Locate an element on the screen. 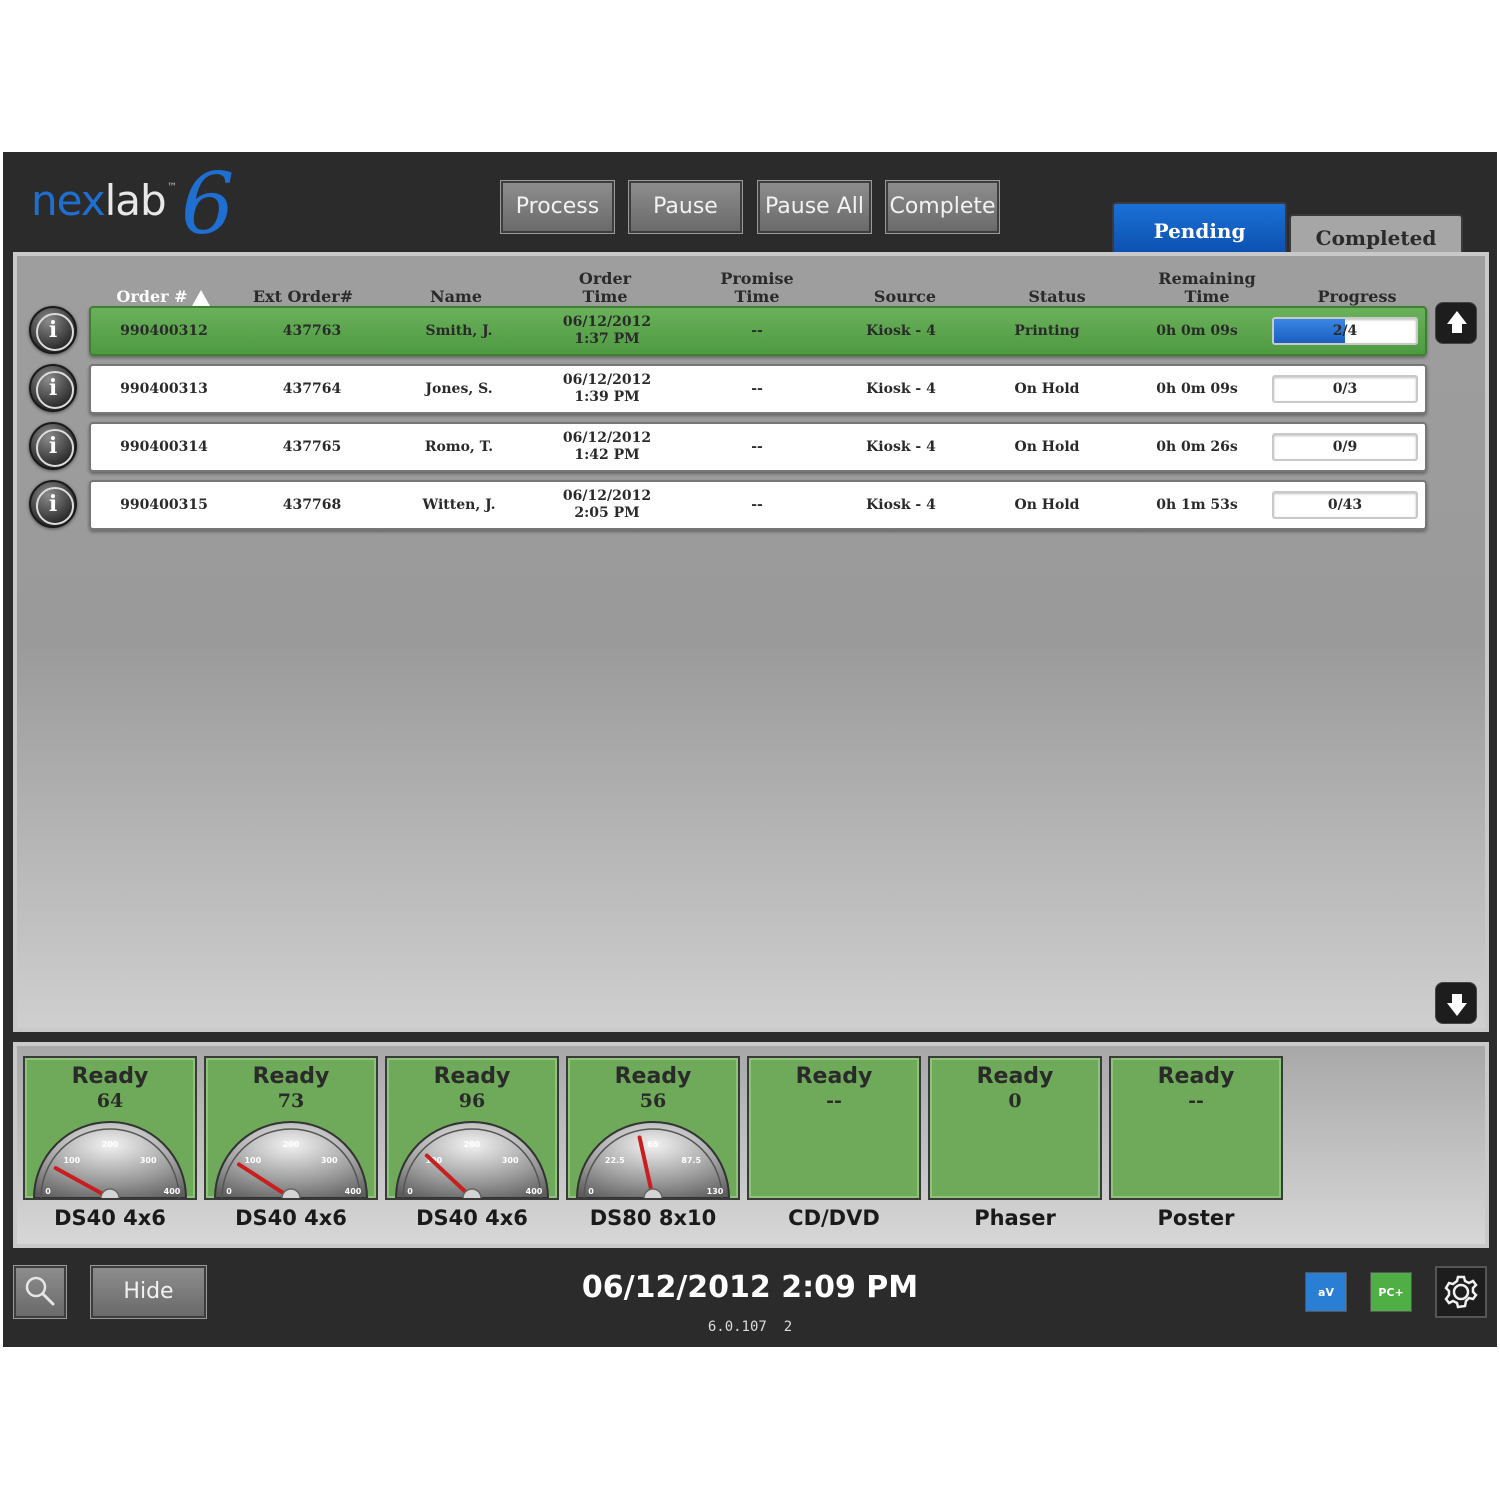  search-button is located at coordinates (40, 1292).